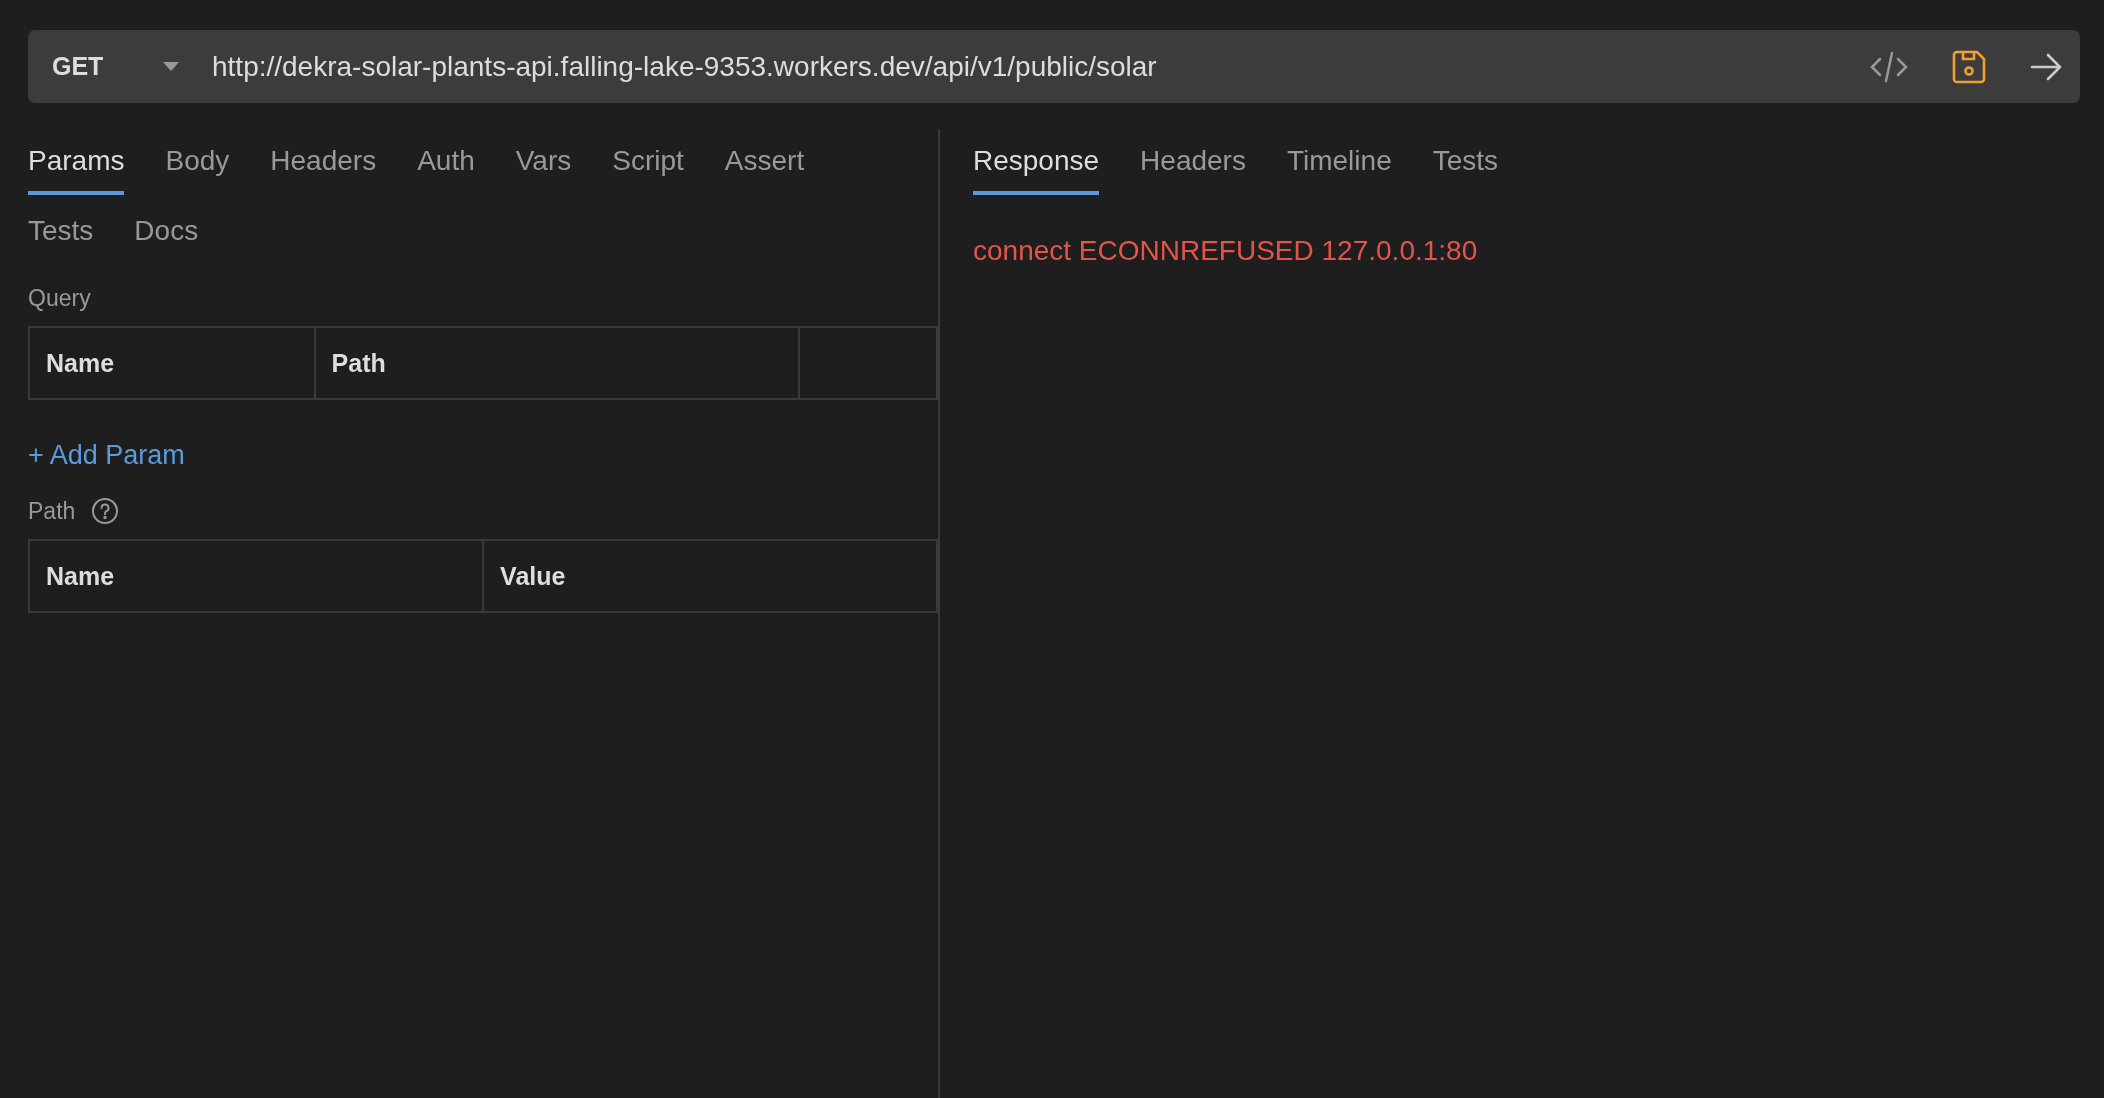 This screenshot has width=2104, height=1098. Describe the element at coordinates (1036, 162) in the screenshot. I see `tab: Response` at that location.